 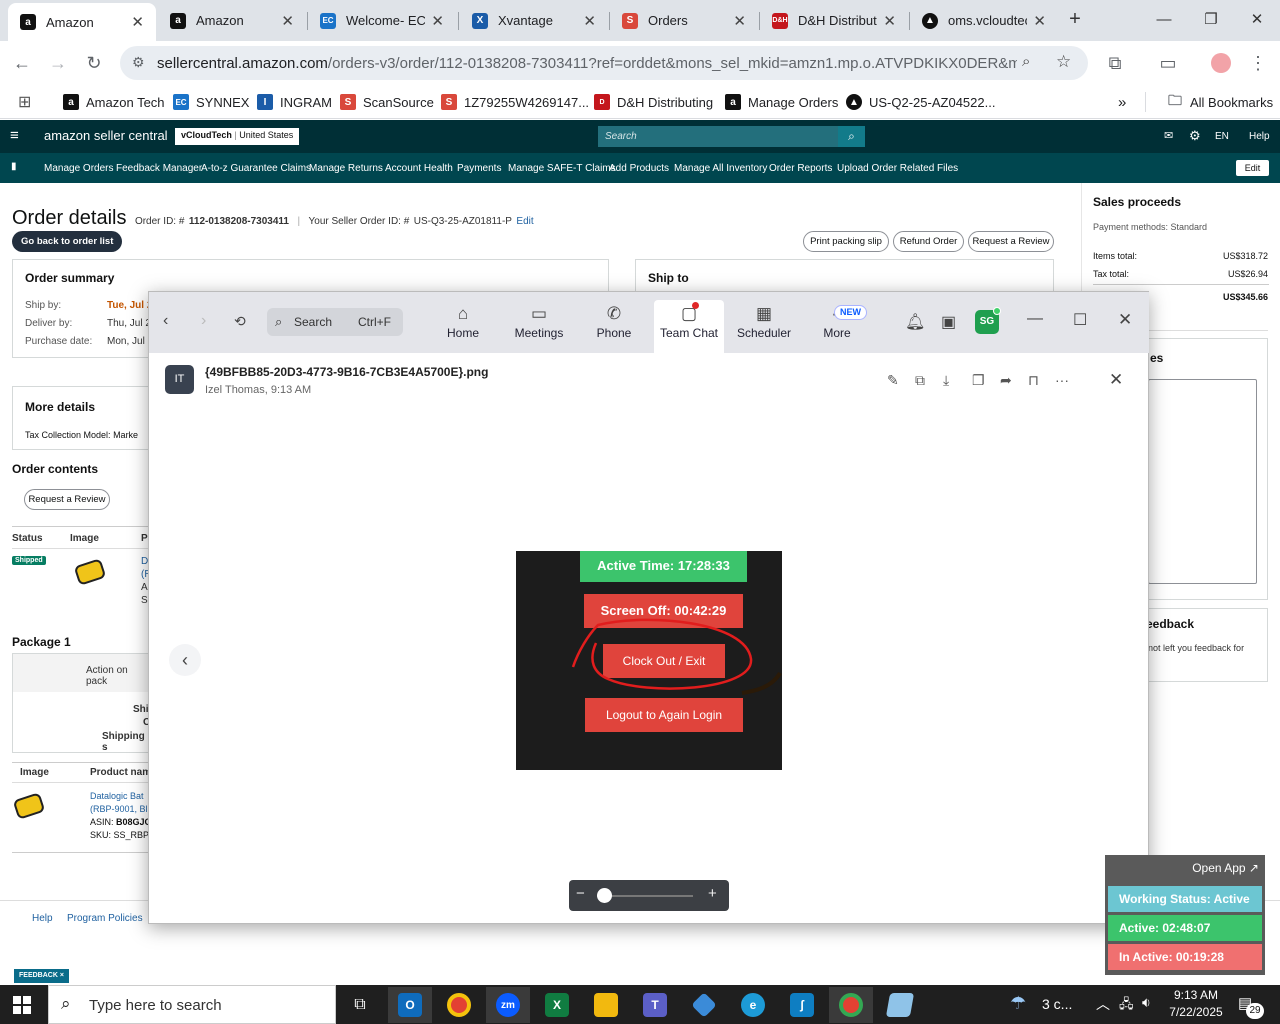 What do you see at coordinates (1018, 1003) in the screenshot?
I see `weather-icon: ☂` at bounding box center [1018, 1003].